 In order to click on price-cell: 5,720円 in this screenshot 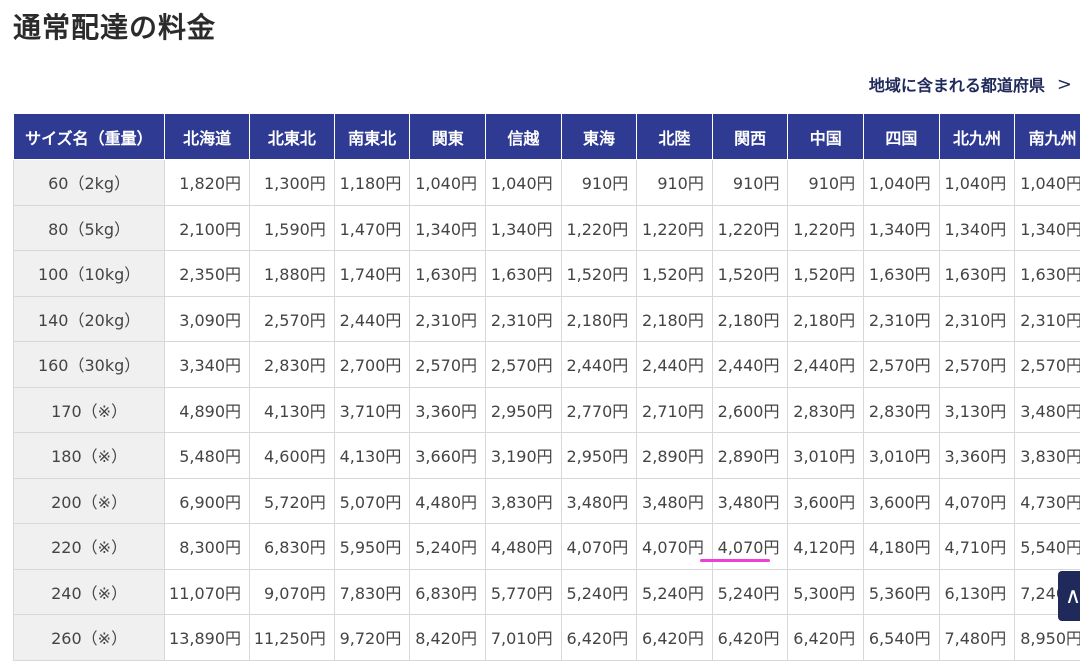, I will do `click(292, 500)`.